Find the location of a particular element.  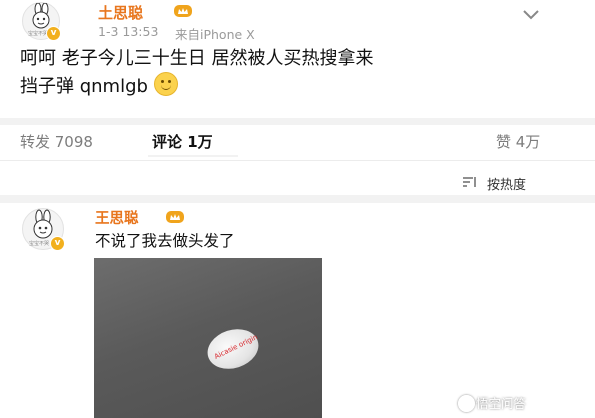

sort-icon is located at coordinates (469, 182).